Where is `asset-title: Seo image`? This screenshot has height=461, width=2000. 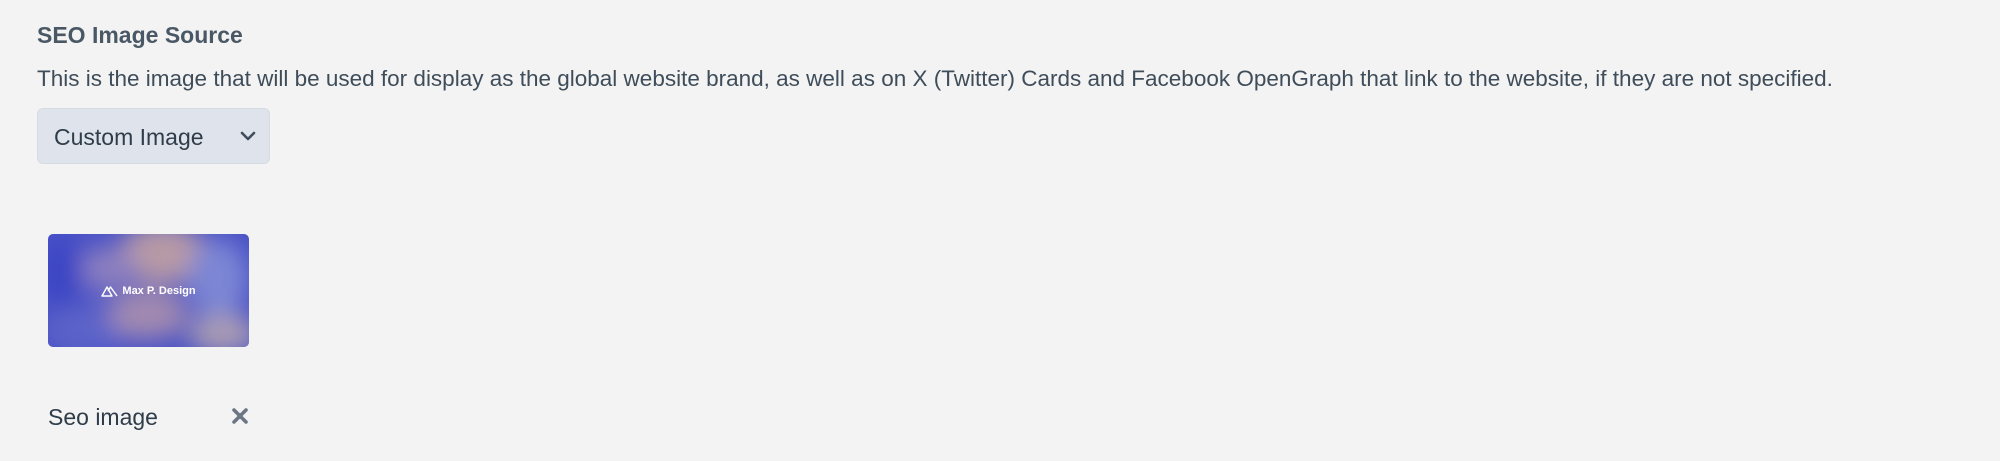
asset-title: Seo image is located at coordinates (103, 417).